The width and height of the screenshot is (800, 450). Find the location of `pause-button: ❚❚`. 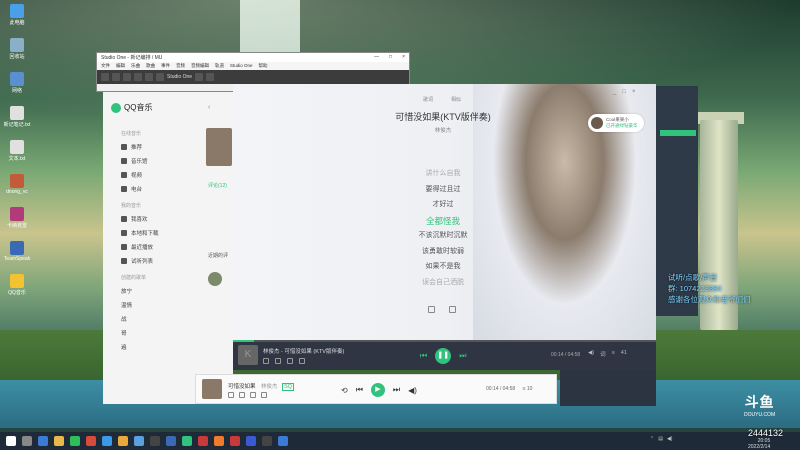

pause-button: ❚❚ is located at coordinates (443, 356).